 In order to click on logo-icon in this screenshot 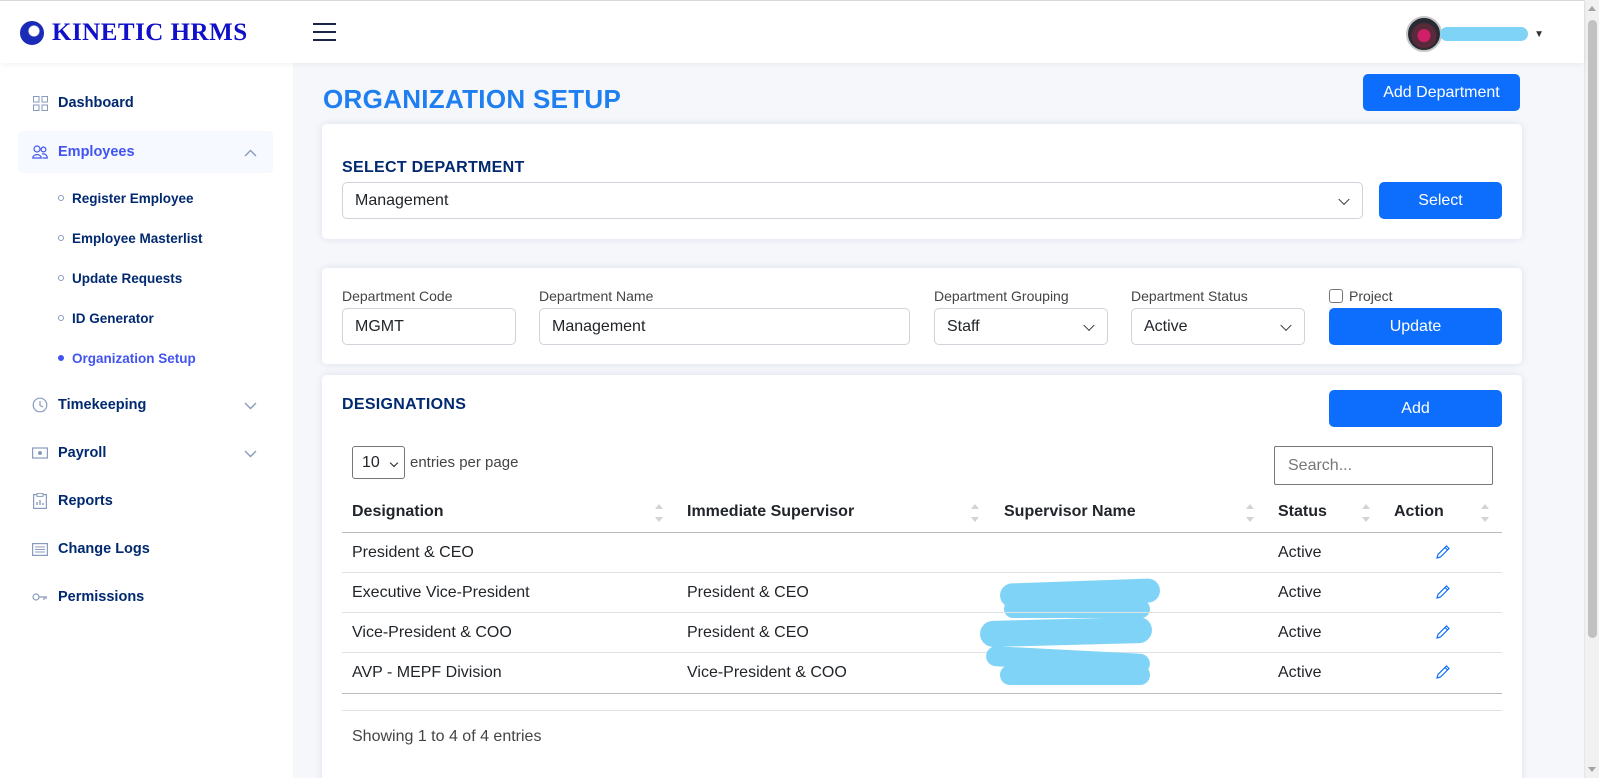, I will do `click(32, 33)`.